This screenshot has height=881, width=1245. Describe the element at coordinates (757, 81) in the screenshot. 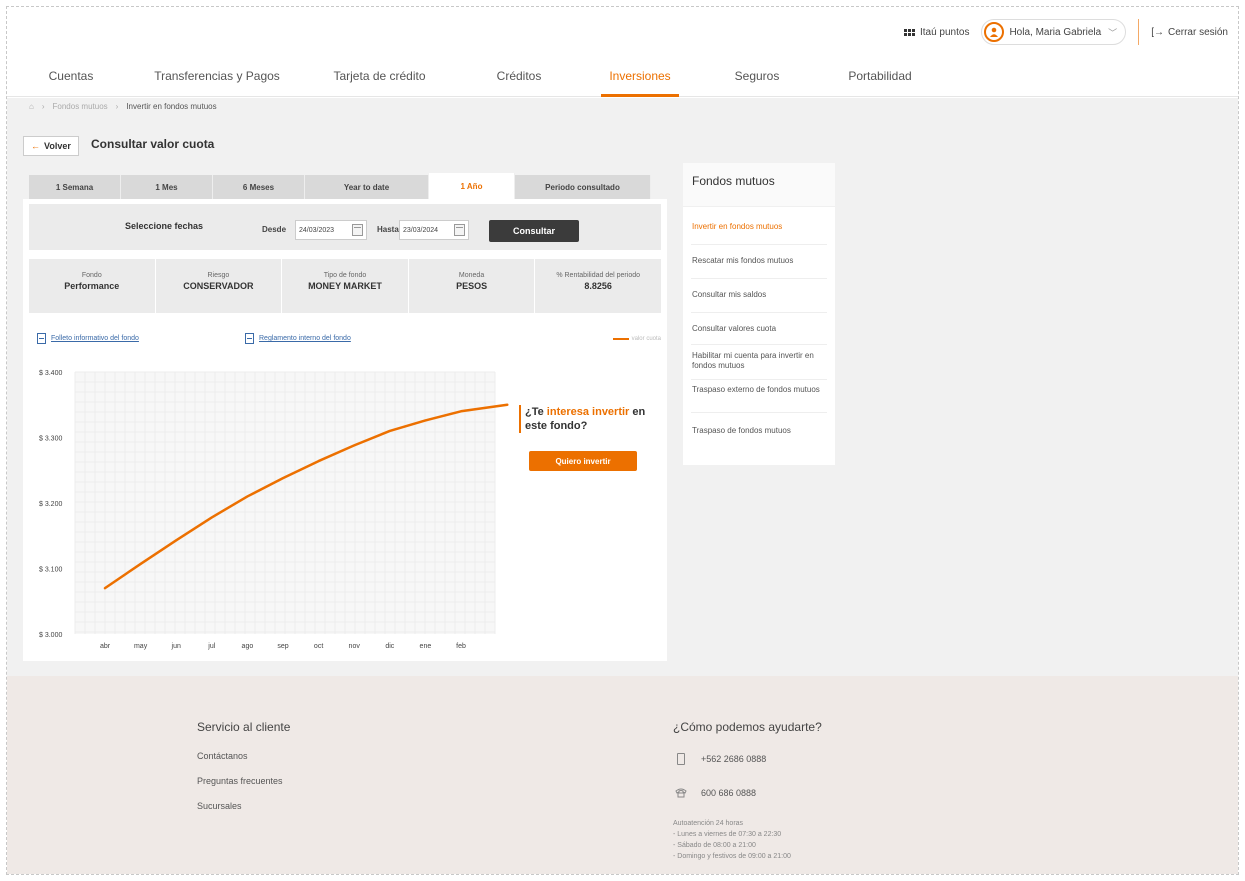

I see `nav-item-seguros: Seguros` at that location.